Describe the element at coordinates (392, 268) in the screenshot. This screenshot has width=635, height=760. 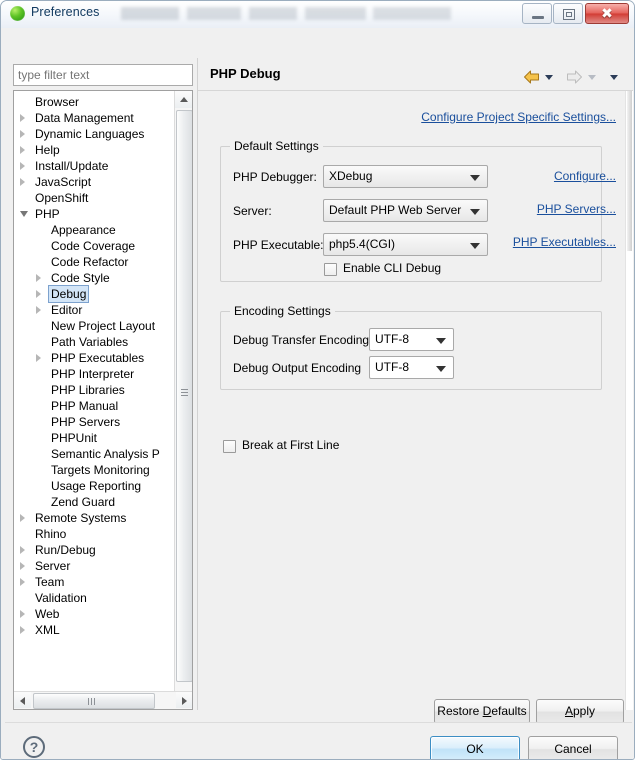
I see `enable-cli-debug-label: Enable CLI Debug` at that location.